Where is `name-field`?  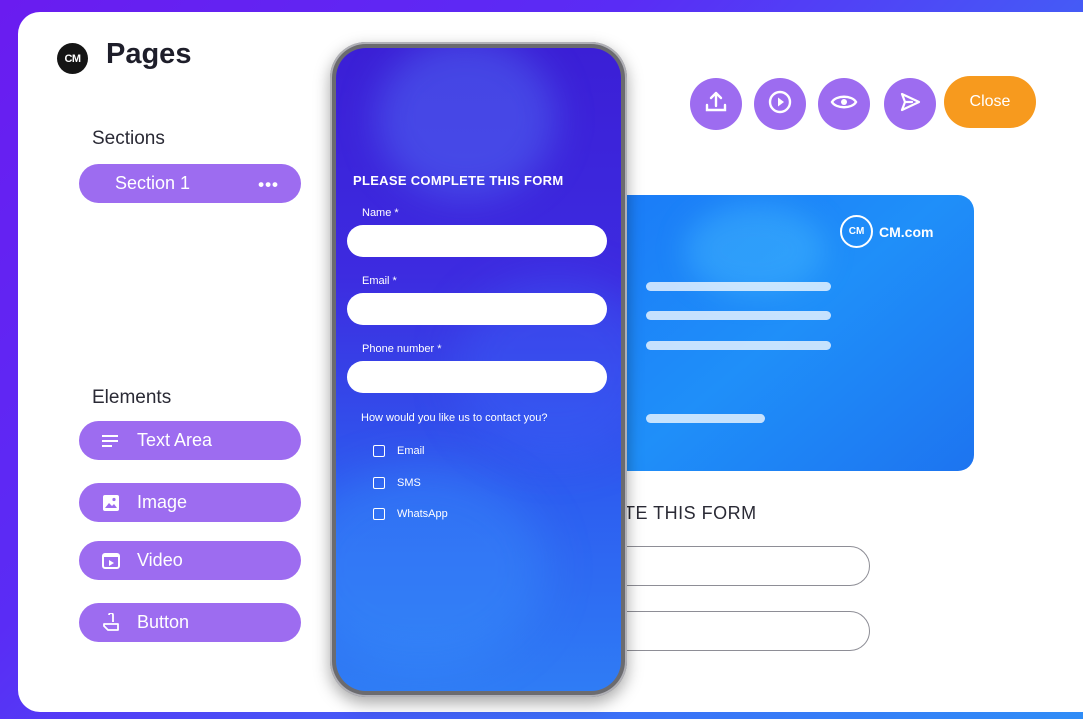
name-field is located at coordinates (477, 241).